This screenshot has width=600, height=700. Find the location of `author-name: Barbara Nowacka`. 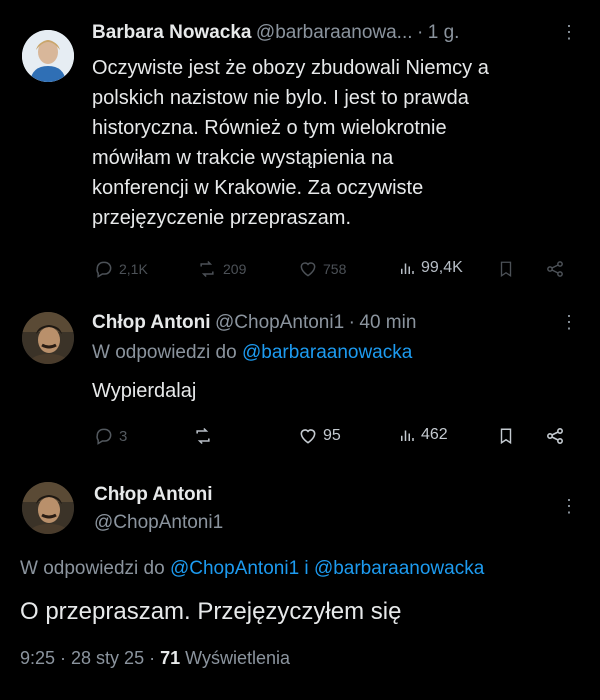

author-name: Barbara Nowacka is located at coordinates (171, 32).